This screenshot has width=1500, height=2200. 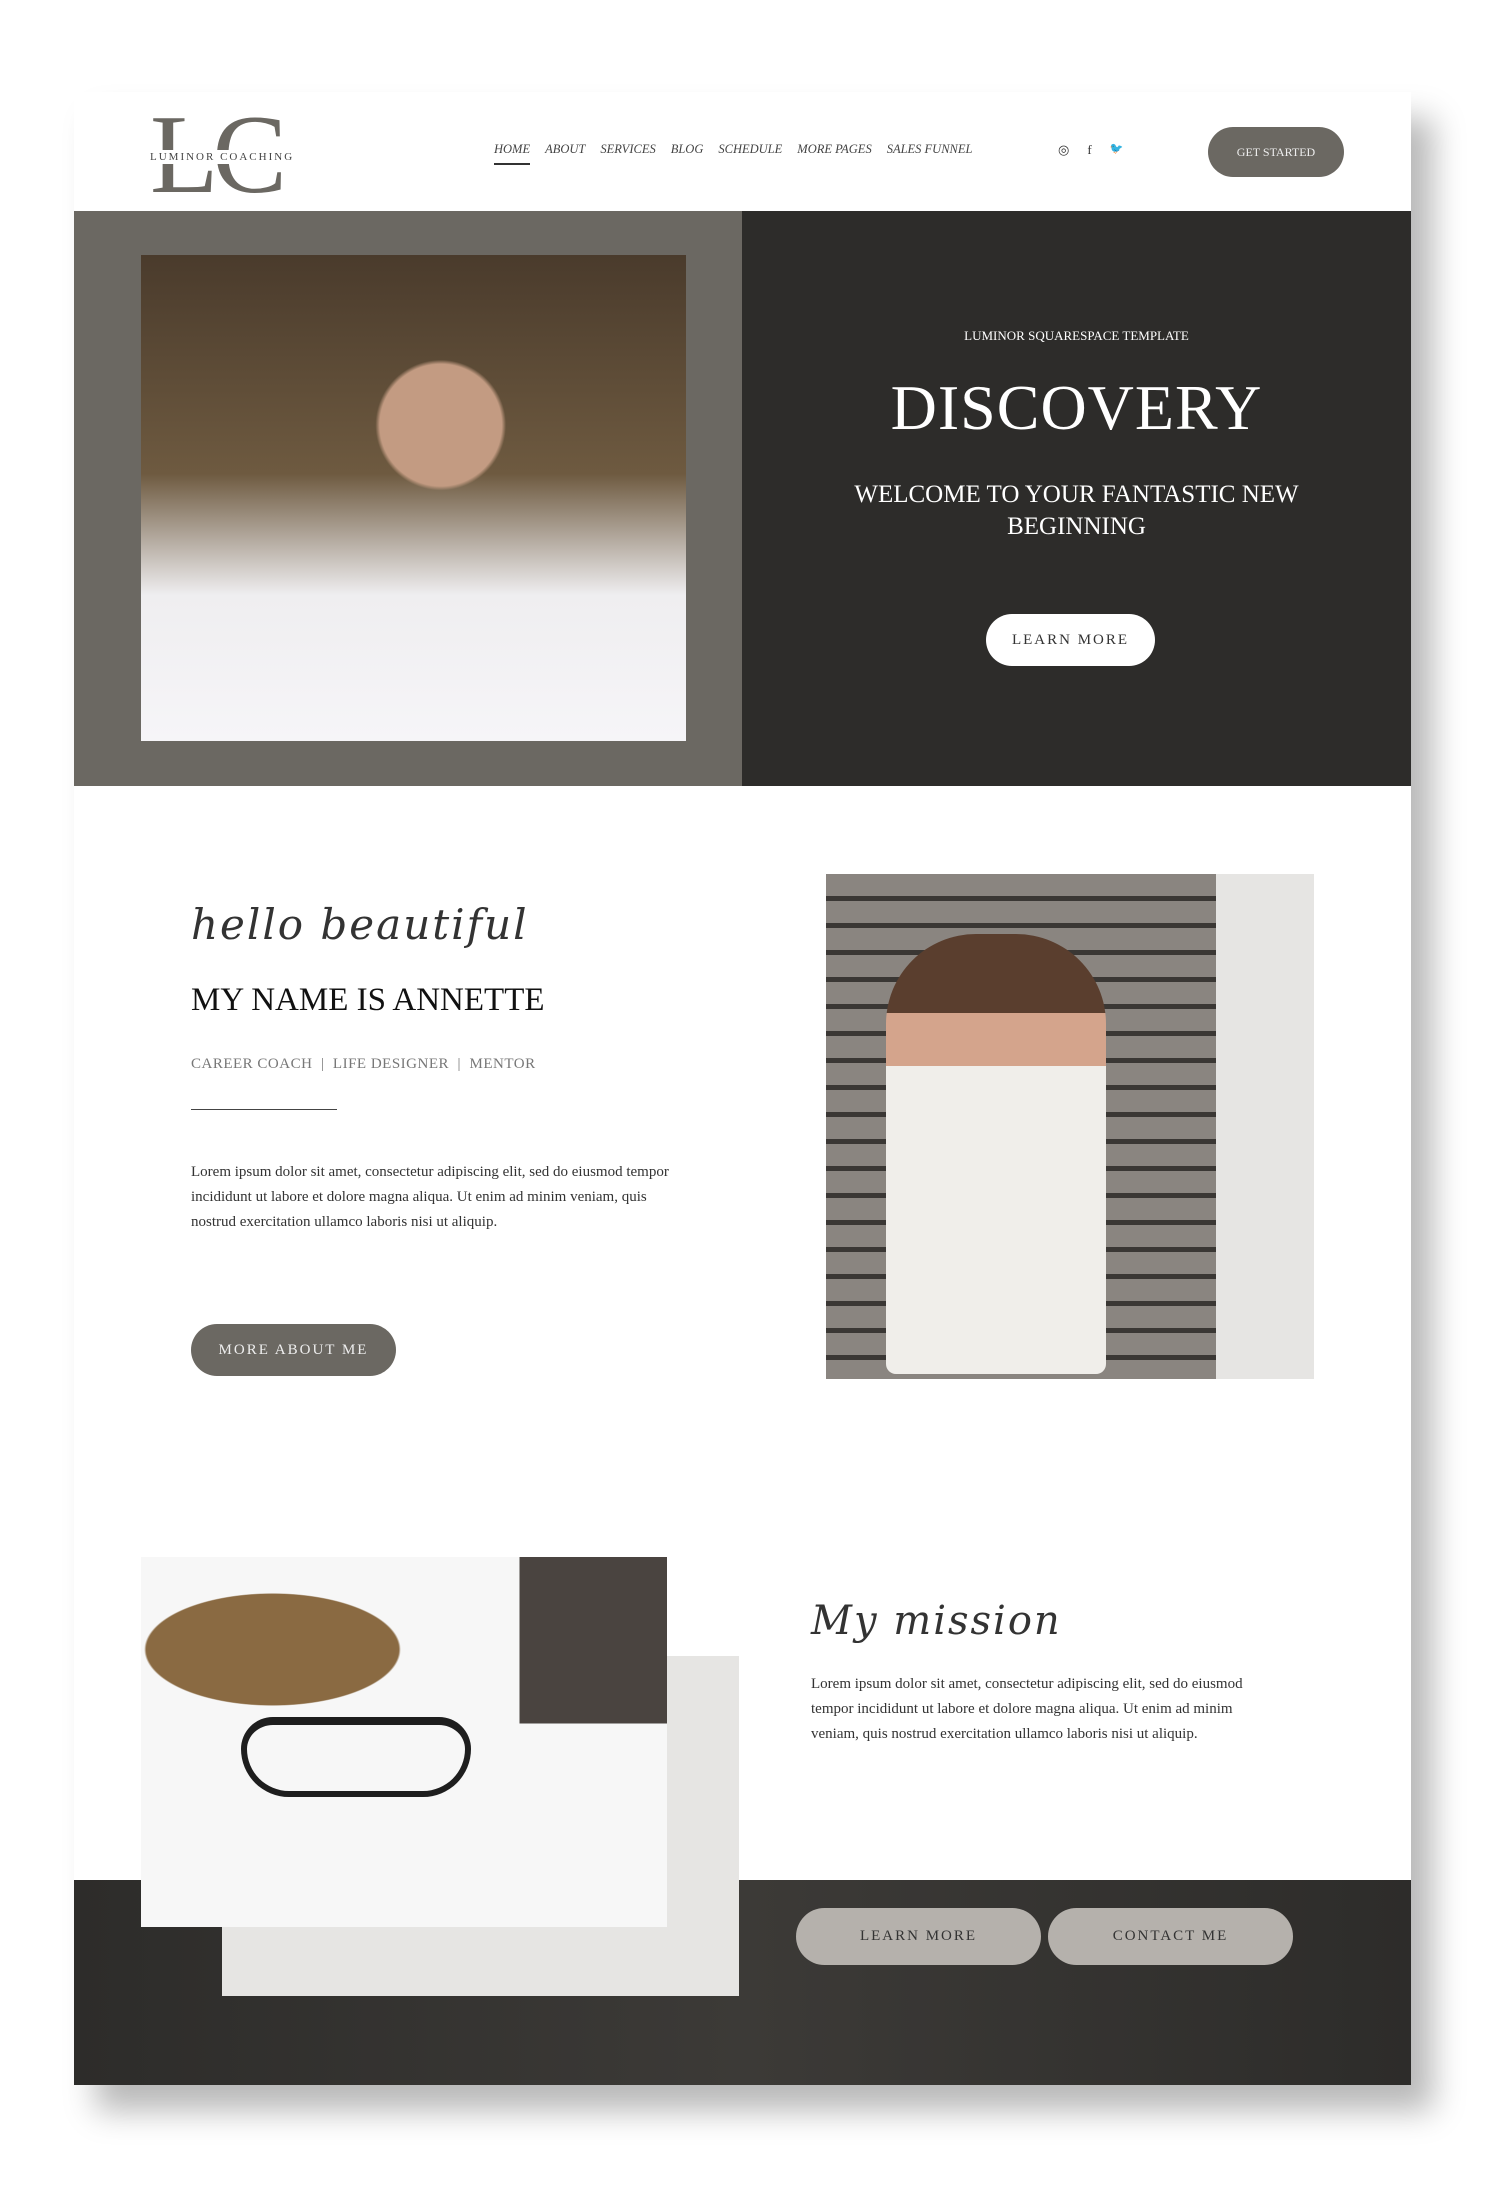 What do you see at coordinates (413, 498) in the screenshot?
I see `hero-photo` at bounding box center [413, 498].